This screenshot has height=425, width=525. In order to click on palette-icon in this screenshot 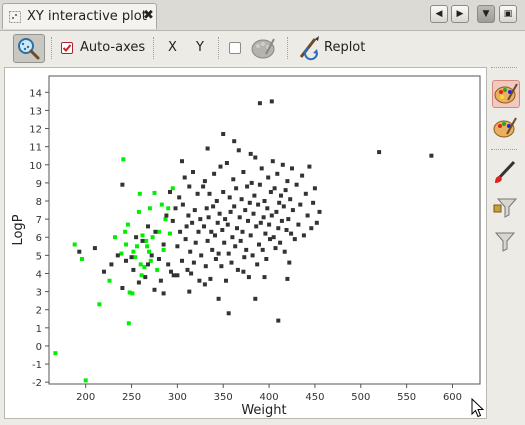, I will do `click(263, 48)`.